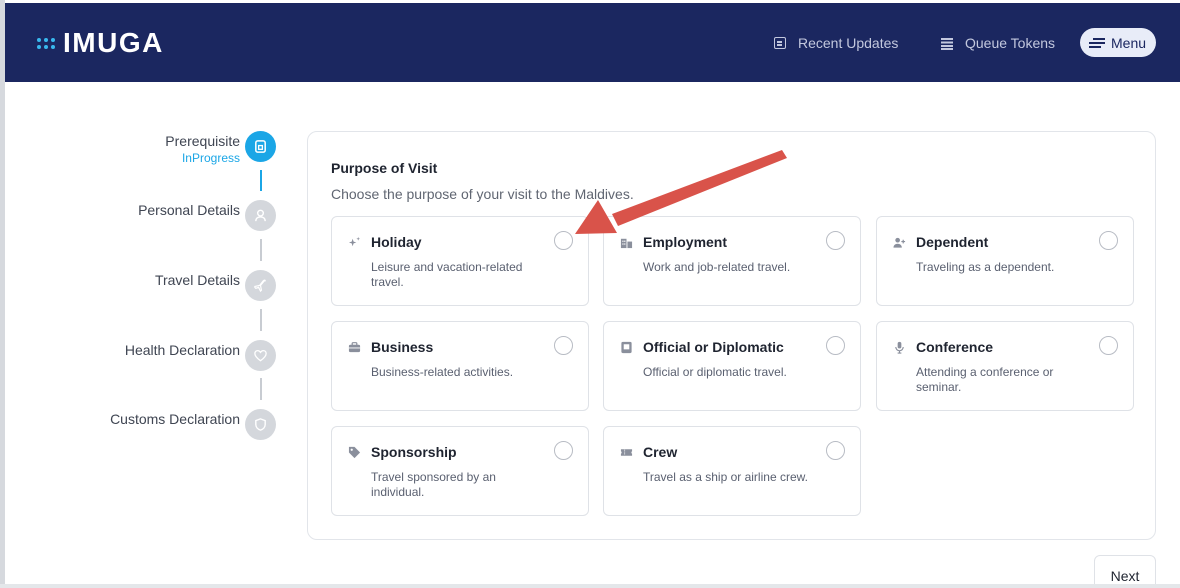  Describe the element at coordinates (354, 241) in the screenshot. I see `sparkles-icon` at that location.